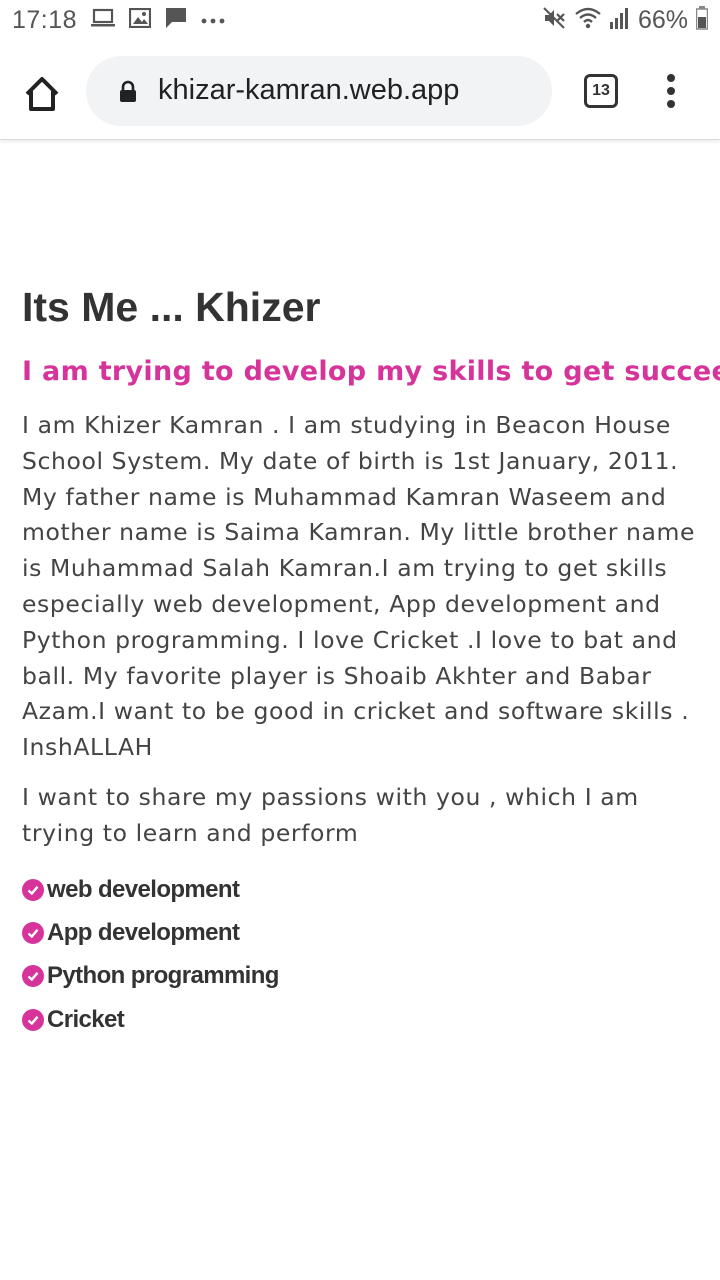 Image resolution: width=720 pixels, height=1280 pixels. I want to click on mute-icon, so click(554, 20).